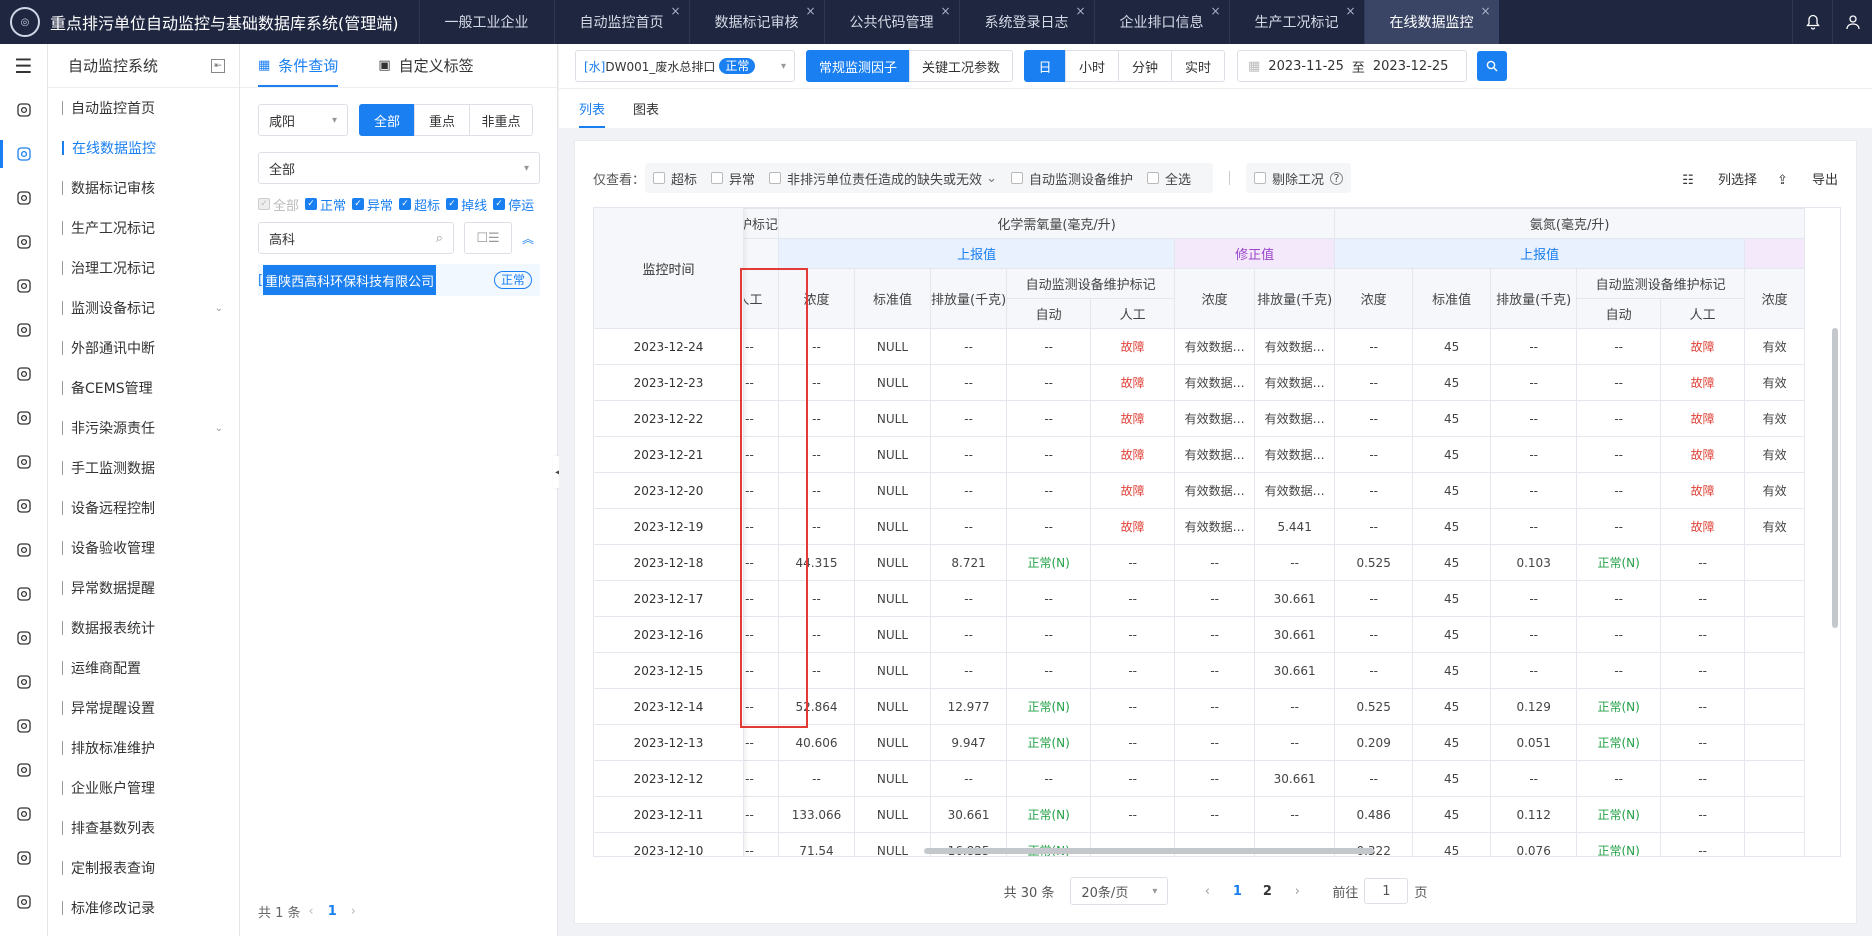  I want to click on panel-icon, so click(23, 462).